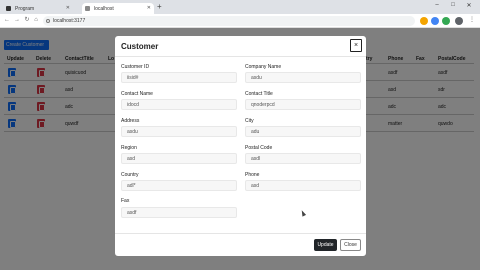  Describe the element at coordinates (48, 21) in the screenshot. I see `site-info-icon` at that location.